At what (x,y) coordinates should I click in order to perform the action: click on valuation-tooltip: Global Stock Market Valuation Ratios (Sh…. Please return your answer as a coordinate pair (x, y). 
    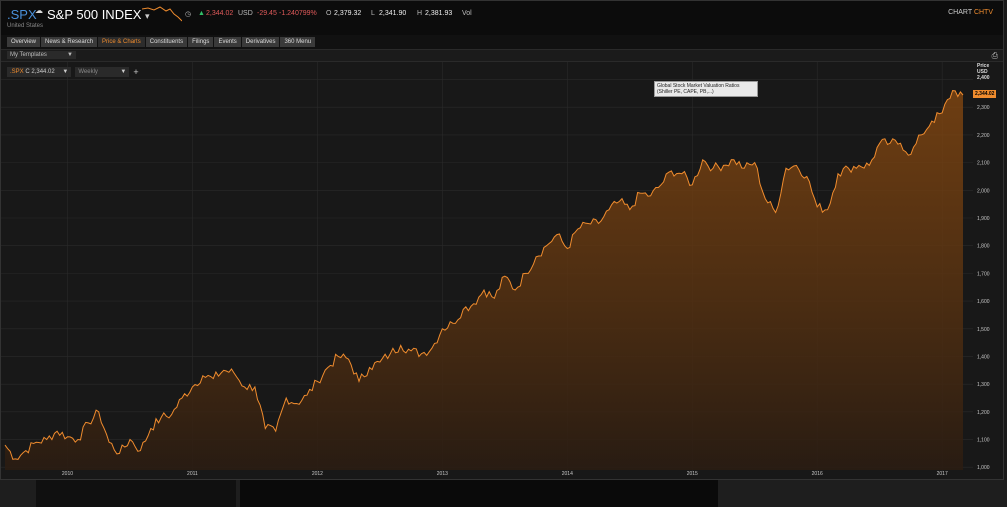
    Looking at the image, I should click on (706, 89).